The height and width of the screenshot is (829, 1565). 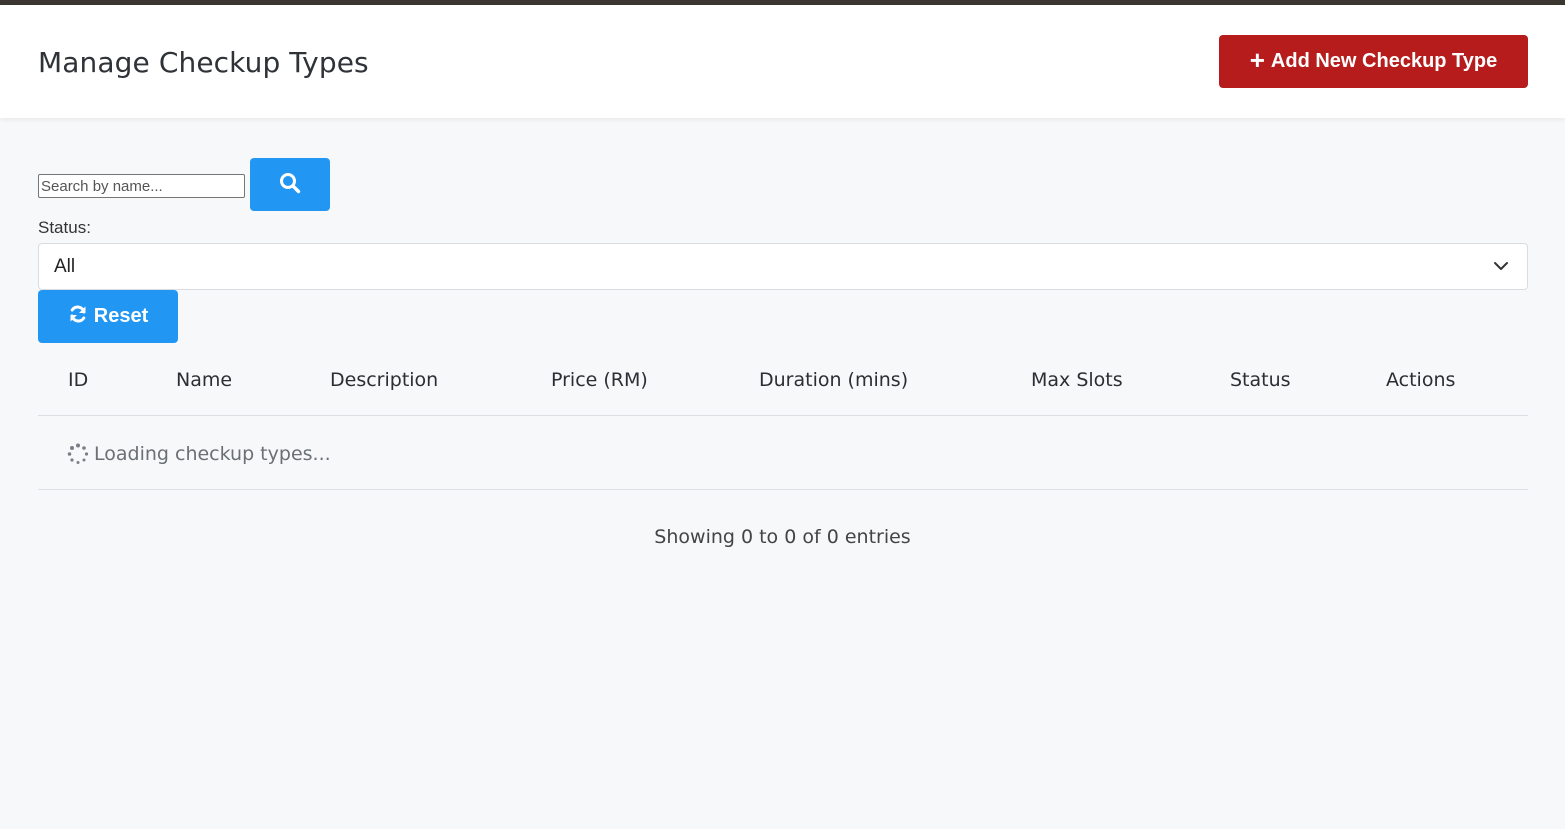 What do you see at coordinates (121, 316) in the screenshot?
I see `reset-button-label: Reset` at bounding box center [121, 316].